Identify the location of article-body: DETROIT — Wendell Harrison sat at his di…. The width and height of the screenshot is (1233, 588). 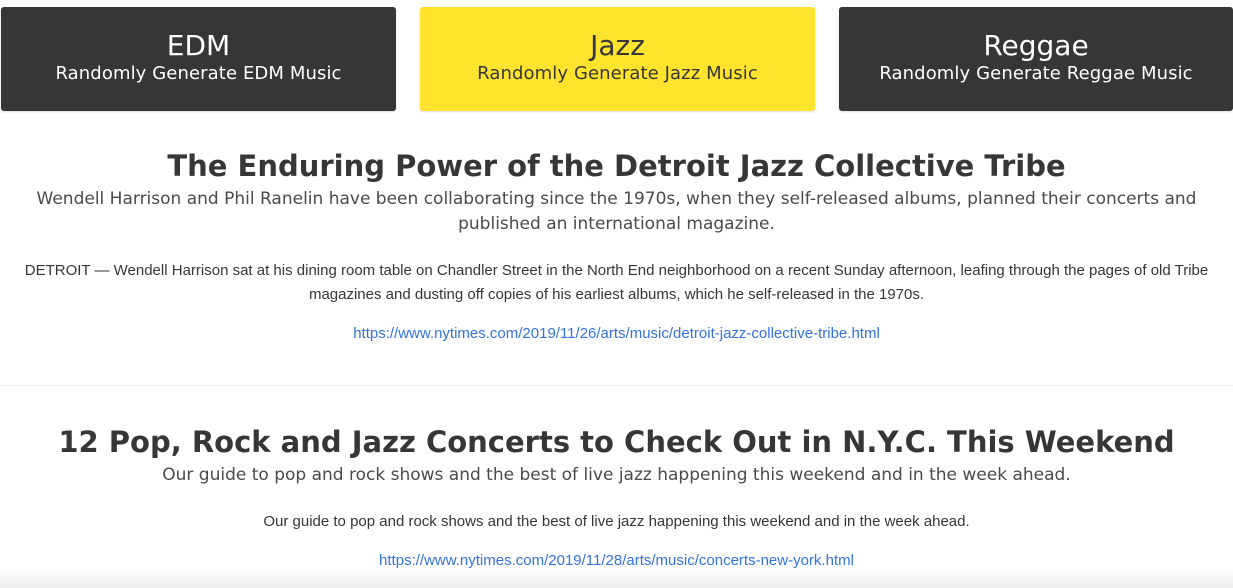
(616, 282).